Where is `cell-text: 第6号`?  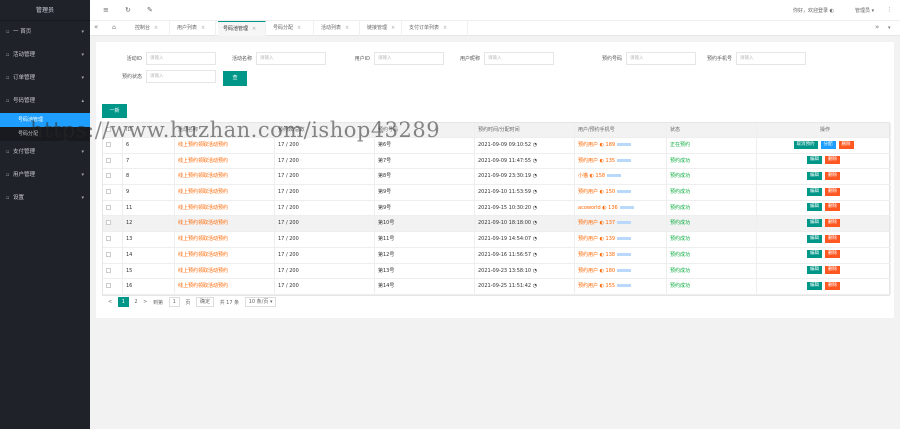
cell-text: 第6号 is located at coordinates (385, 145).